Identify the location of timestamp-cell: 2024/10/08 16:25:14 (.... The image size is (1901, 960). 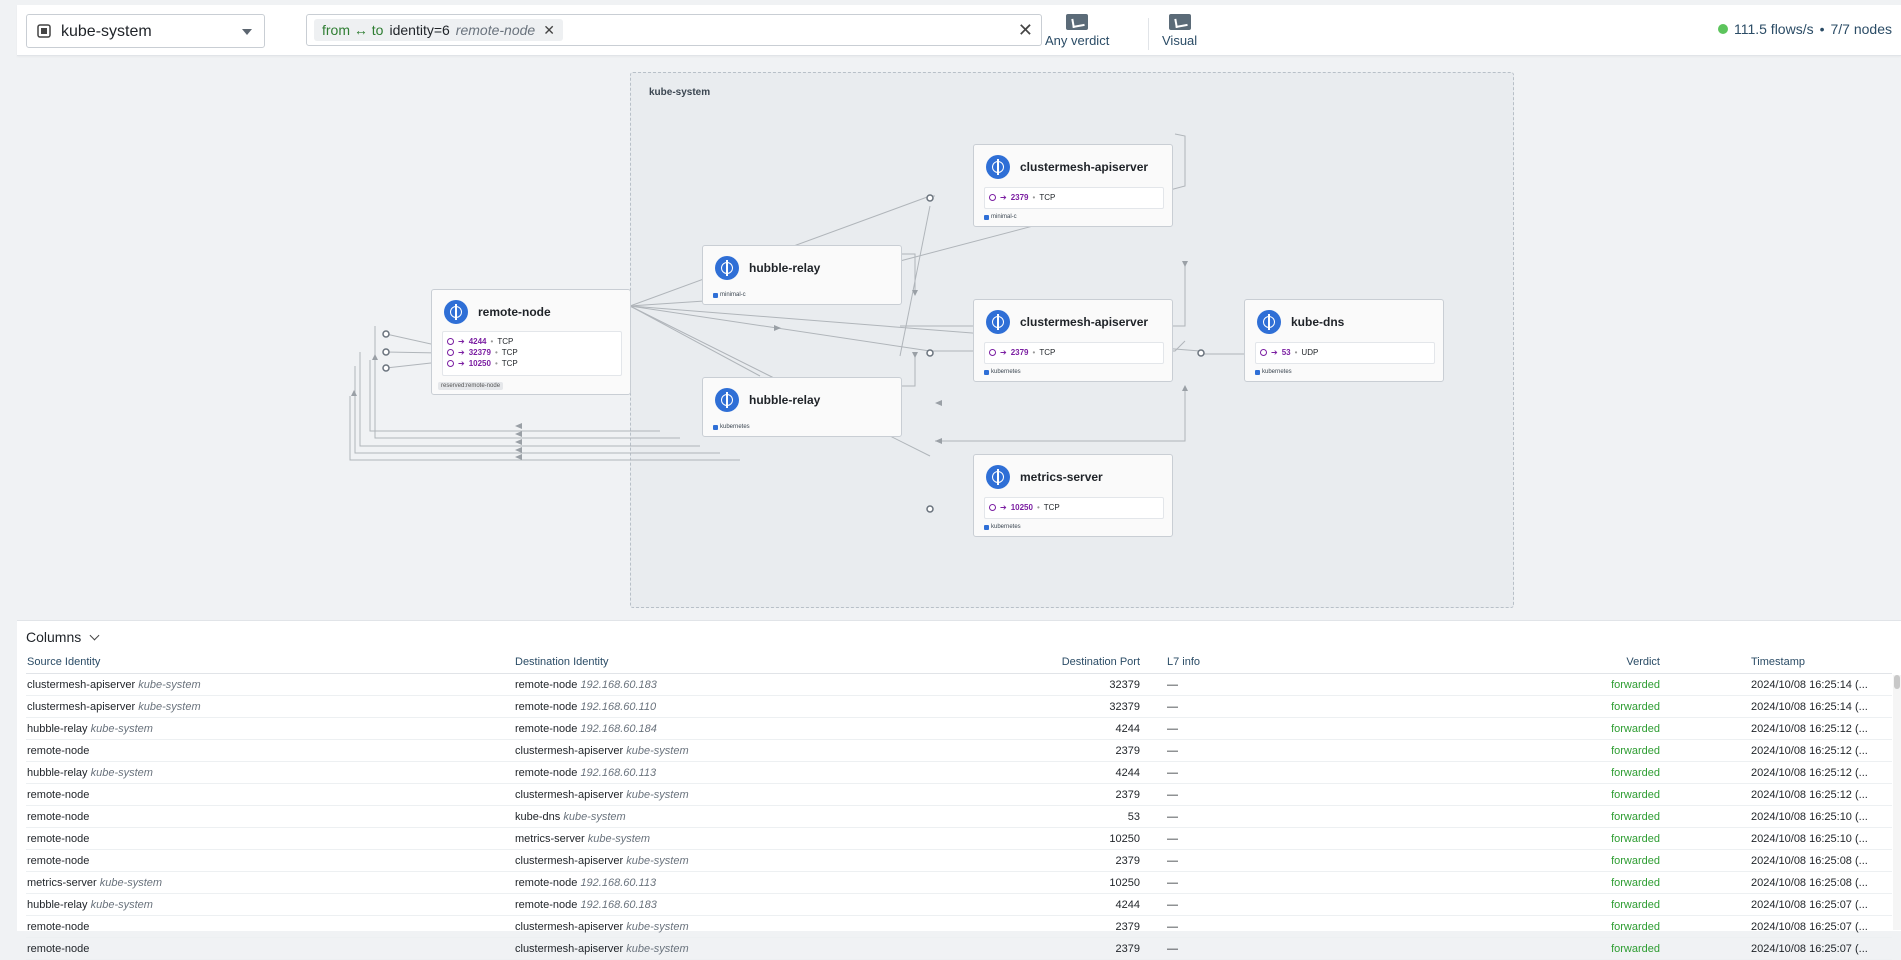
(1776, 706).